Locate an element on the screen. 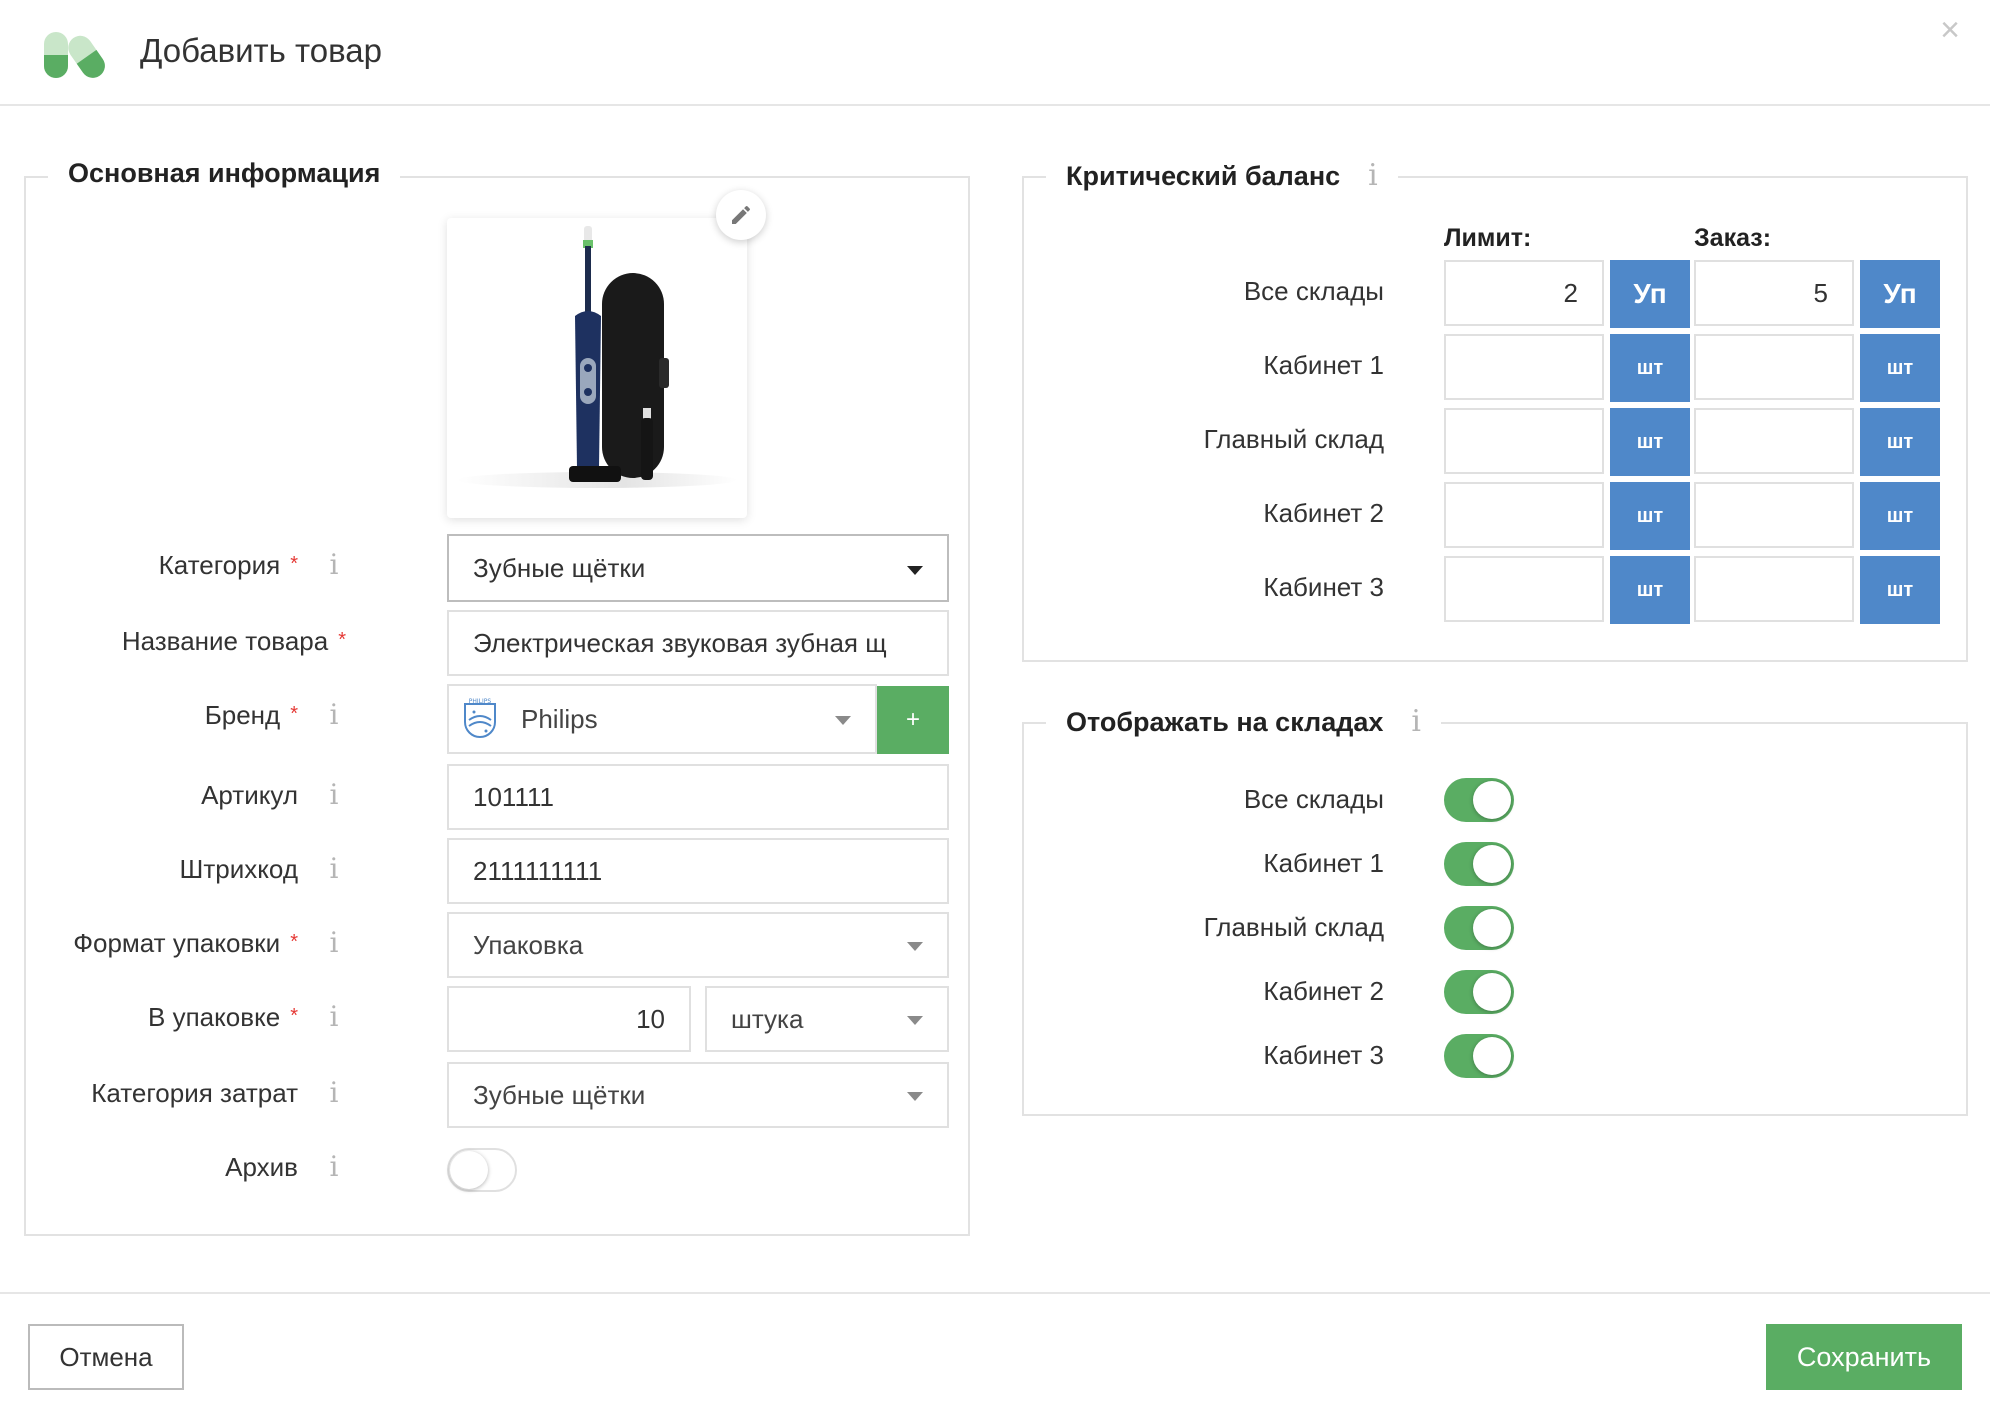 Image resolution: width=1990 pixels, height=1417 pixels. barcode-input: 2111111111 is located at coordinates (698, 871).